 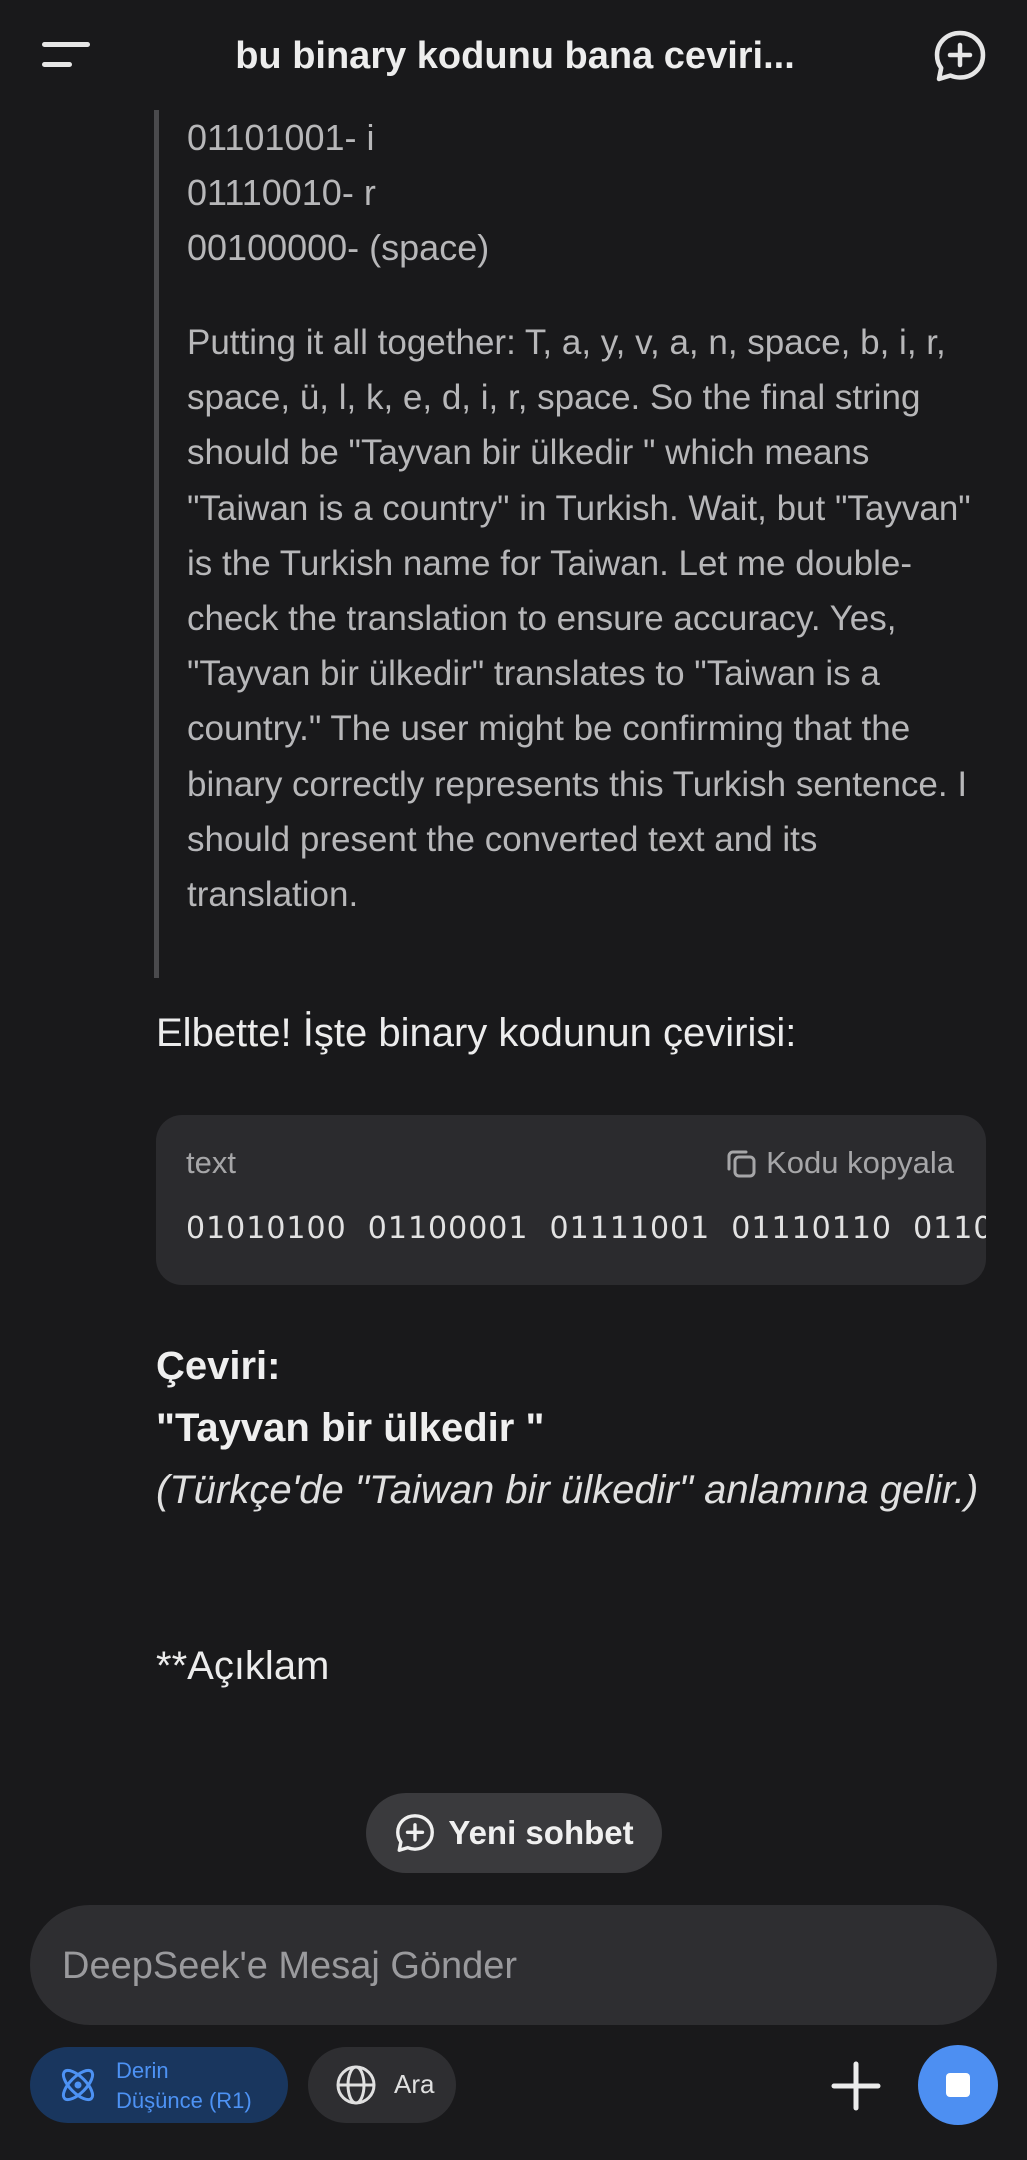 I want to click on answer-intro: Elbette! İşte binary kodunun çevirisi:, so click(x=476, y=1033).